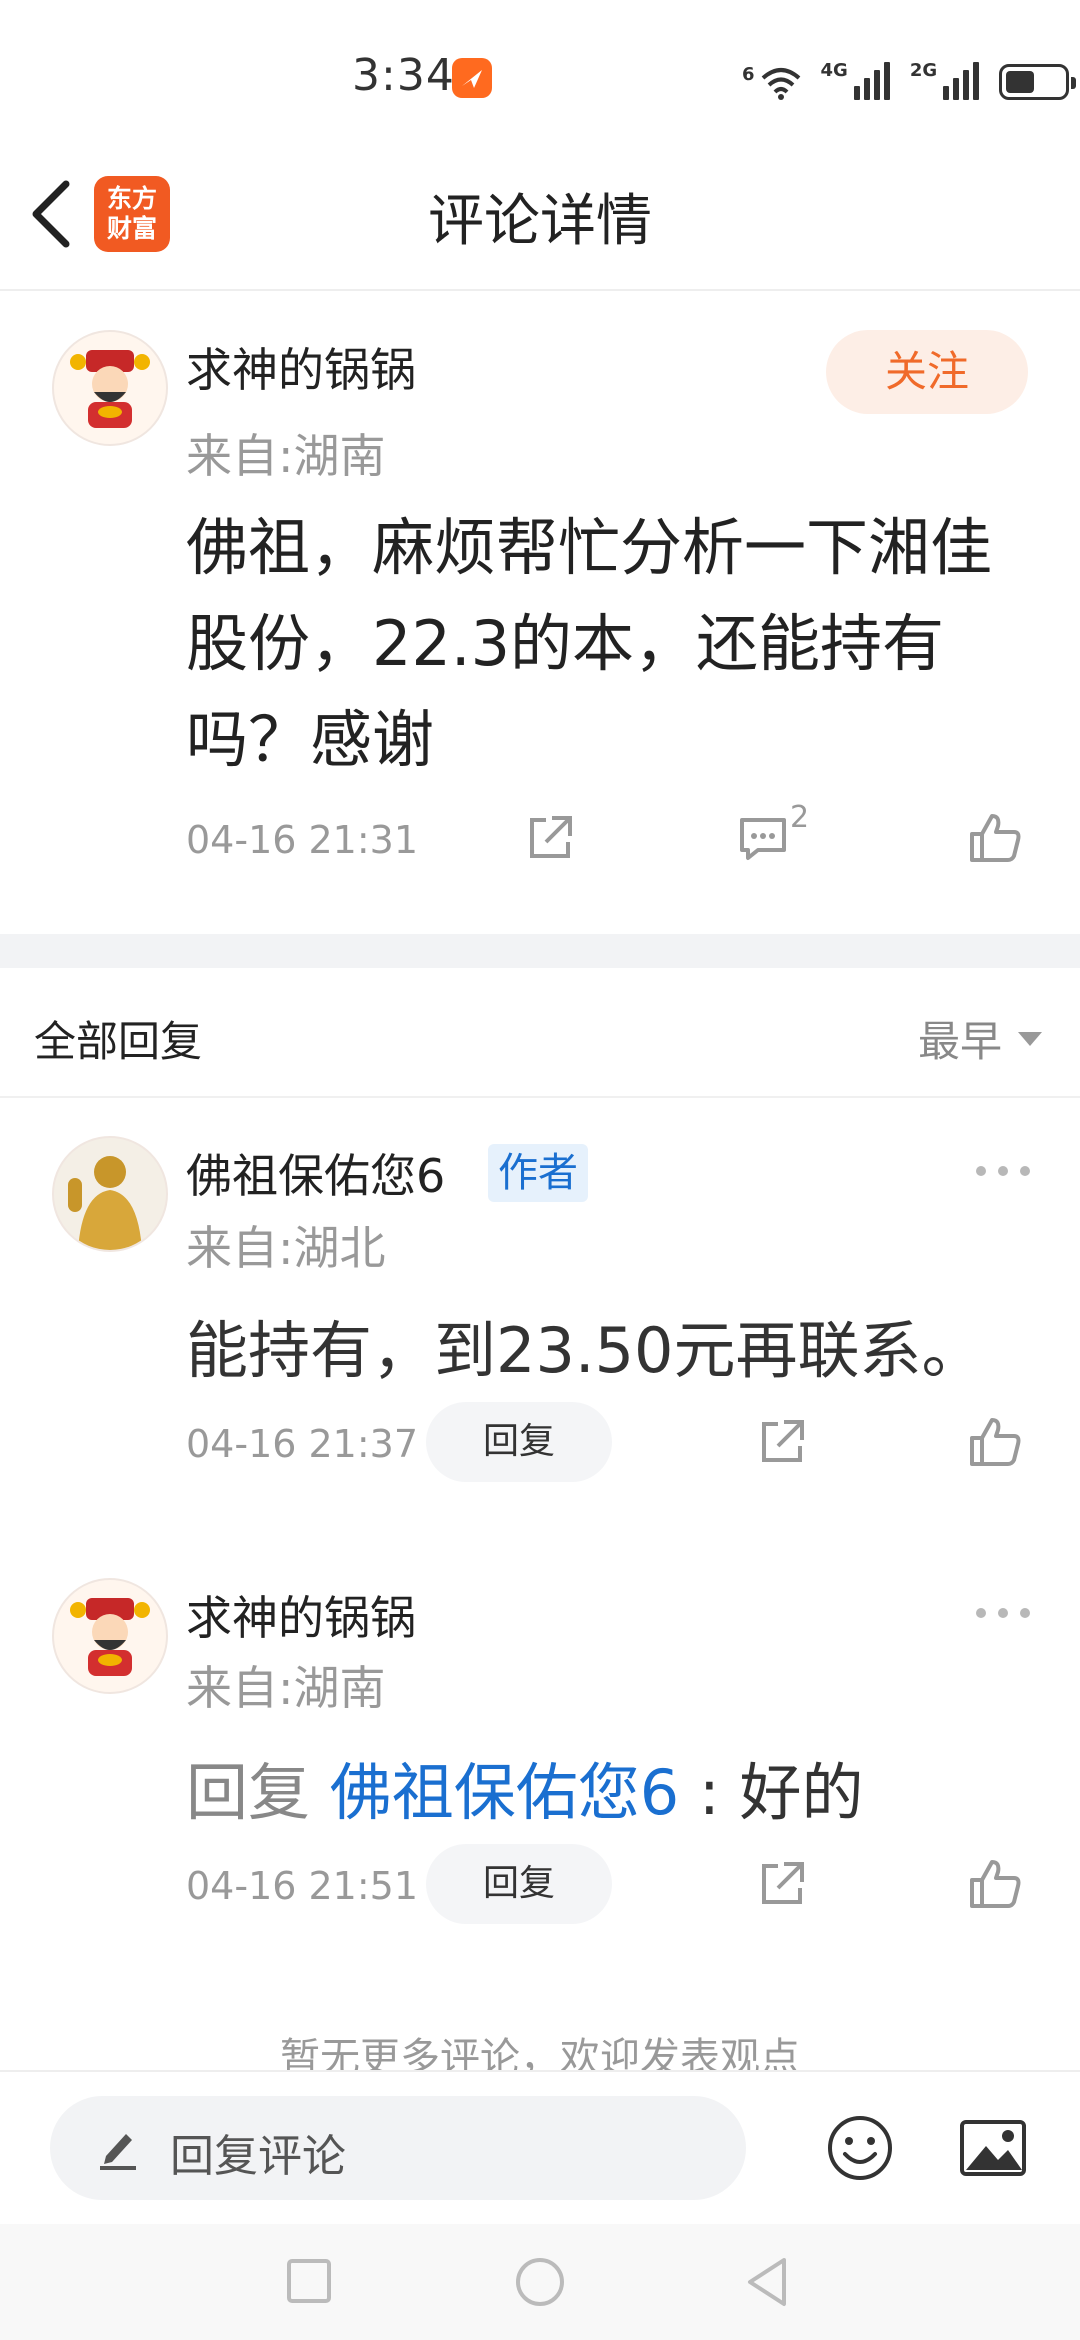  Describe the element at coordinates (301, 1615) in the screenshot. I see `reply-username: 求神的锅锅` at that location.